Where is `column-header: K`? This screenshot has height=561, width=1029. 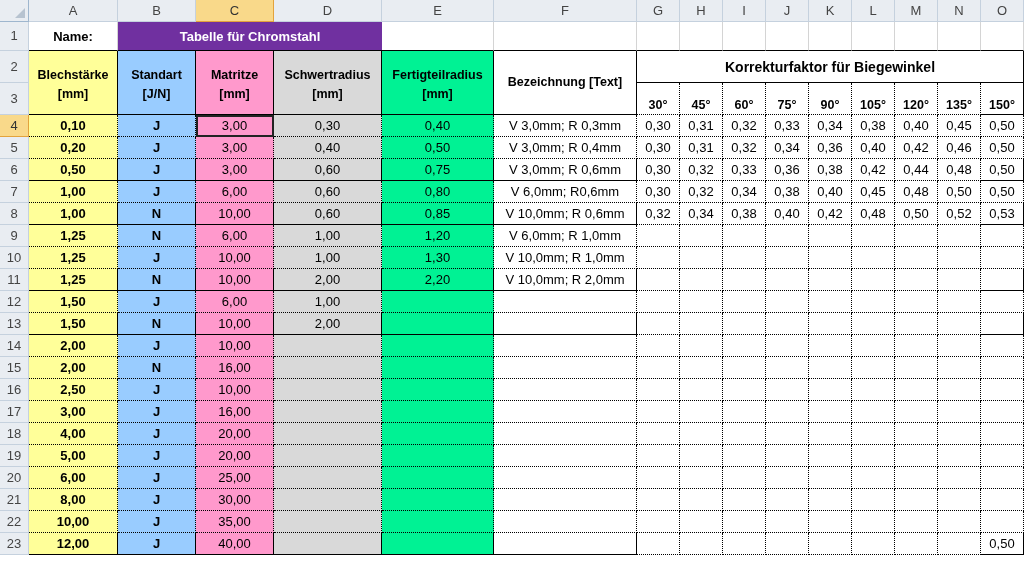 column-header: K is located at coordinates (830, 11).